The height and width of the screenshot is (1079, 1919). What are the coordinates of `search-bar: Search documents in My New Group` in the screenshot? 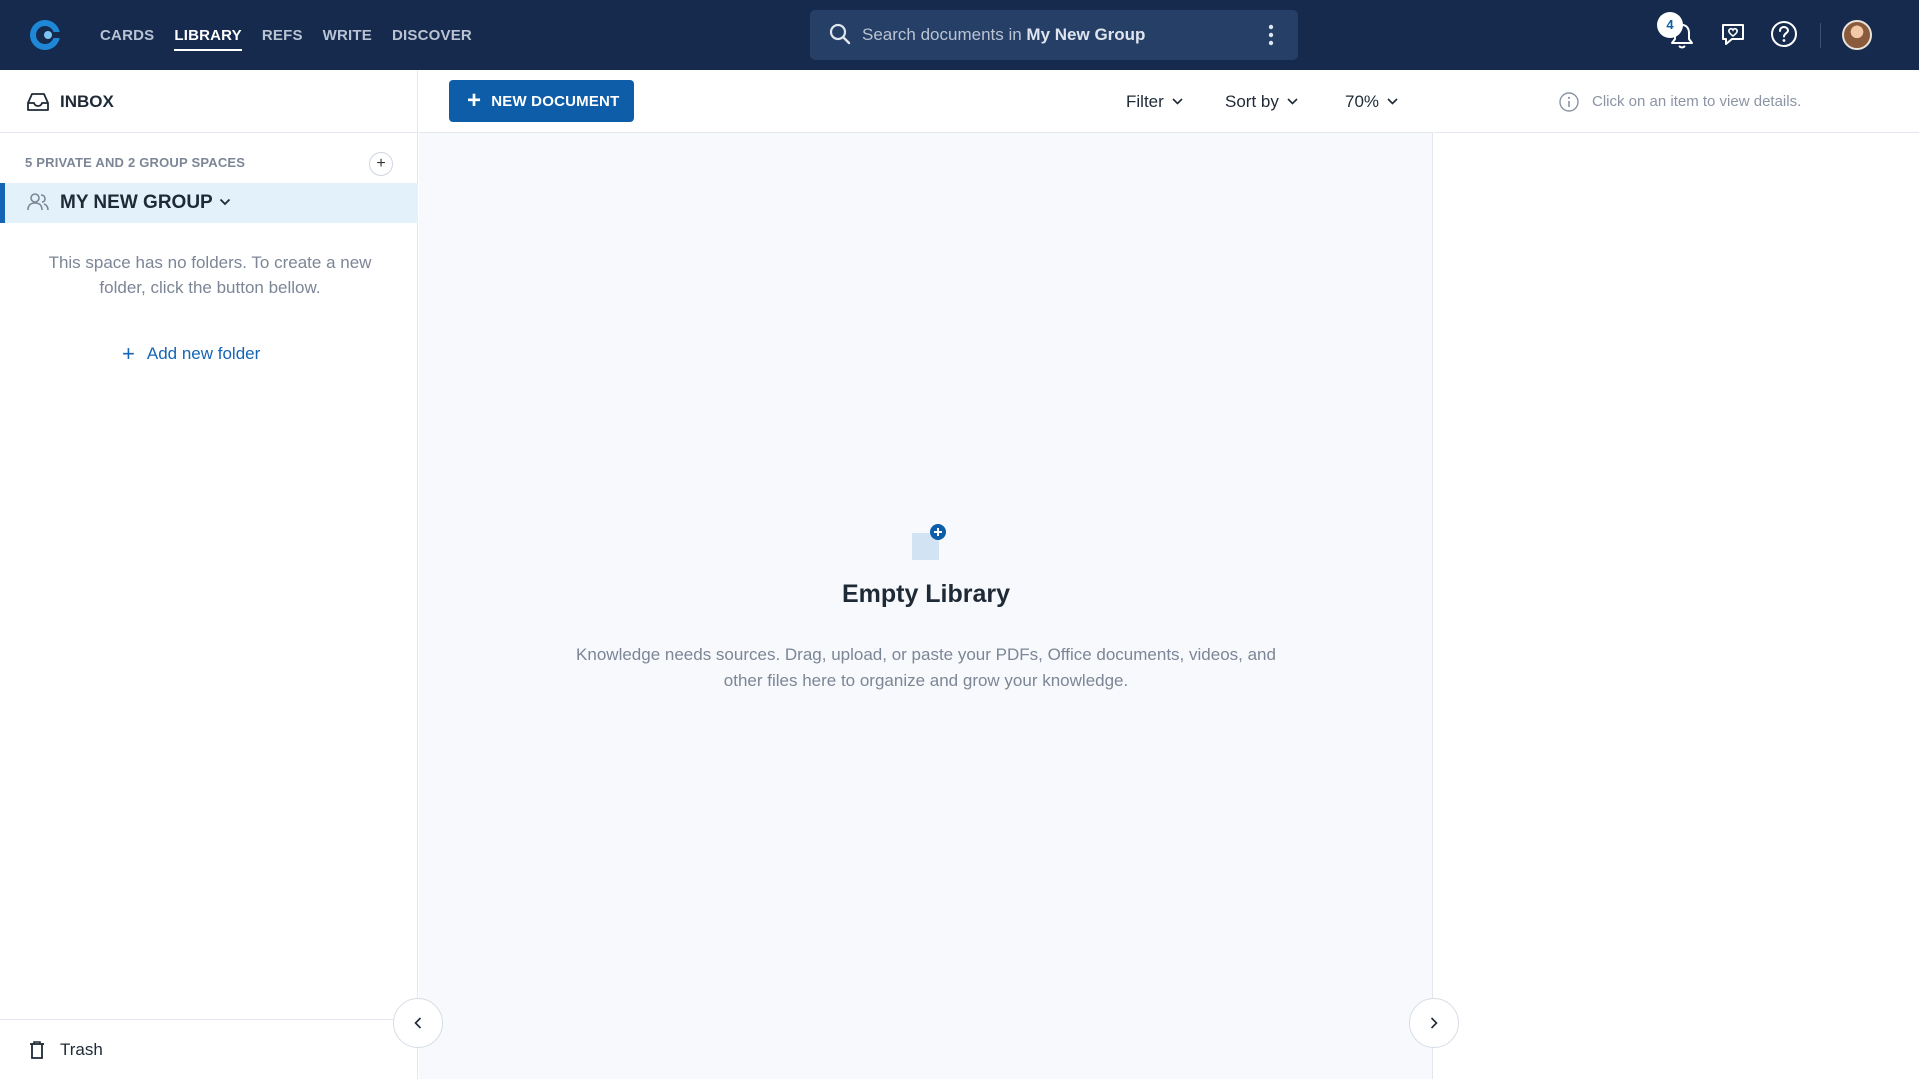 It's located at (1054, 35).